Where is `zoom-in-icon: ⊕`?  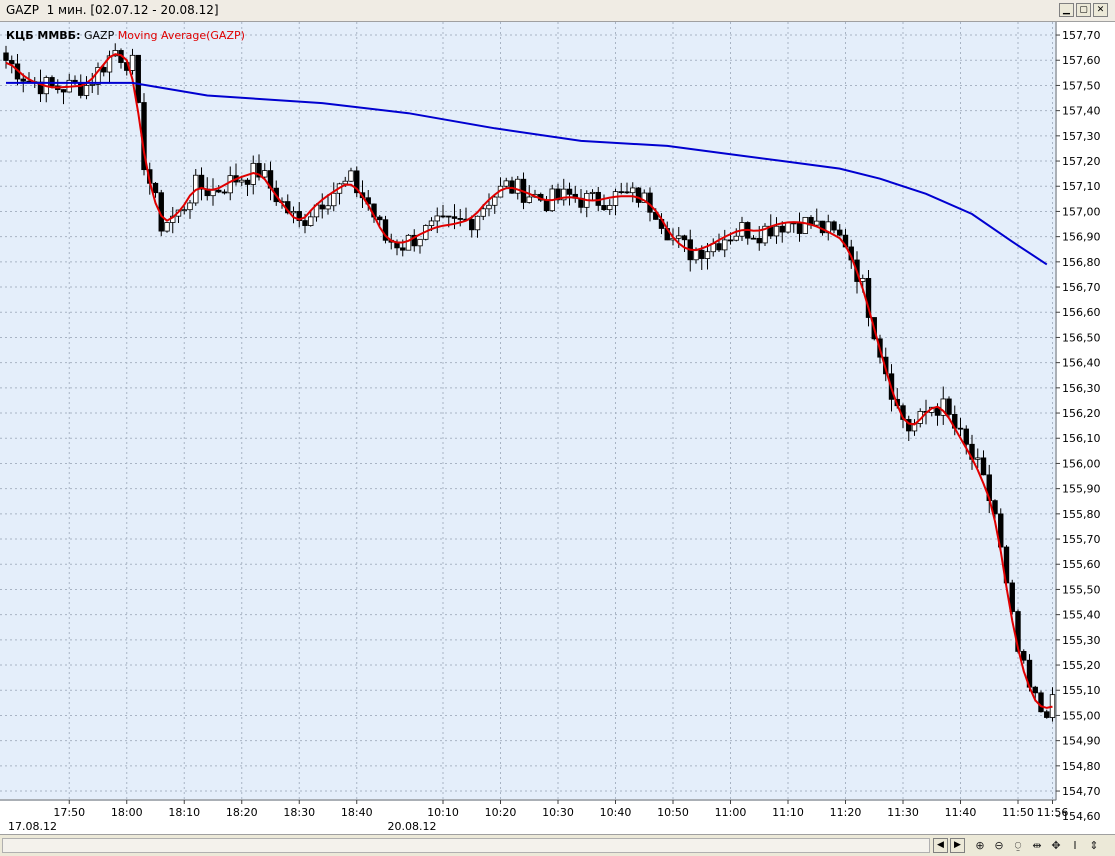
zoom-in-icon: ⊕ is located at coordinates (980, 846).